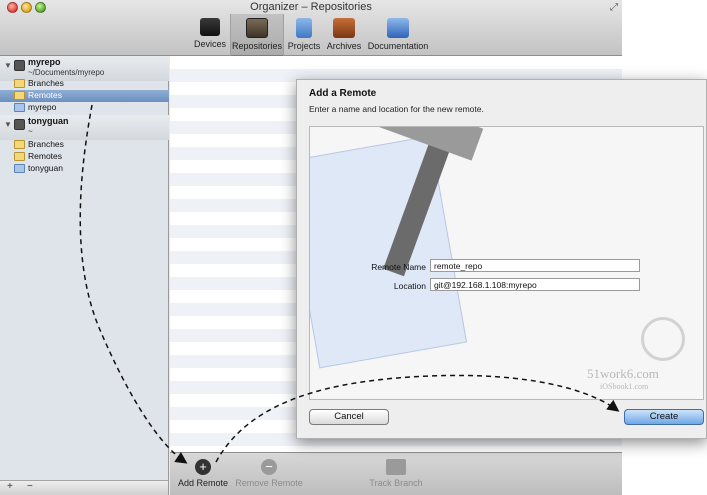 The height and width of the screenshot is (495, 707). What do you see at coordinates (344, 46) in the screenshot?
I see `toolbar-archives-label: Archives` at bounding box center [344, 46].